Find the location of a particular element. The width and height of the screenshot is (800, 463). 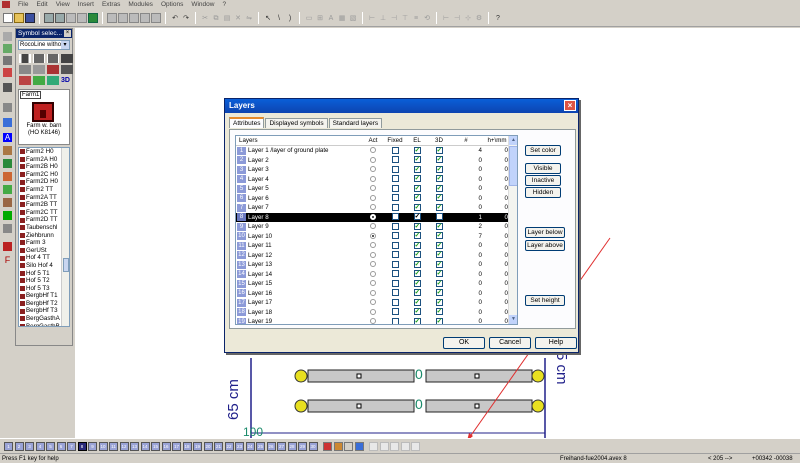

undo-icon: ↶ is located at coordinates (175, 18).